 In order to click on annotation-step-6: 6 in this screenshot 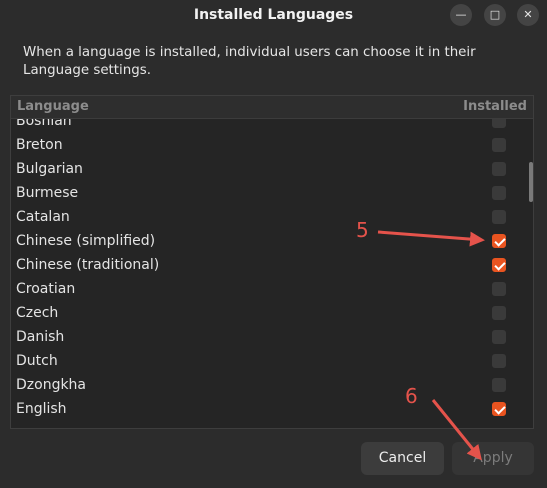, I will do `click(411, 396)`.